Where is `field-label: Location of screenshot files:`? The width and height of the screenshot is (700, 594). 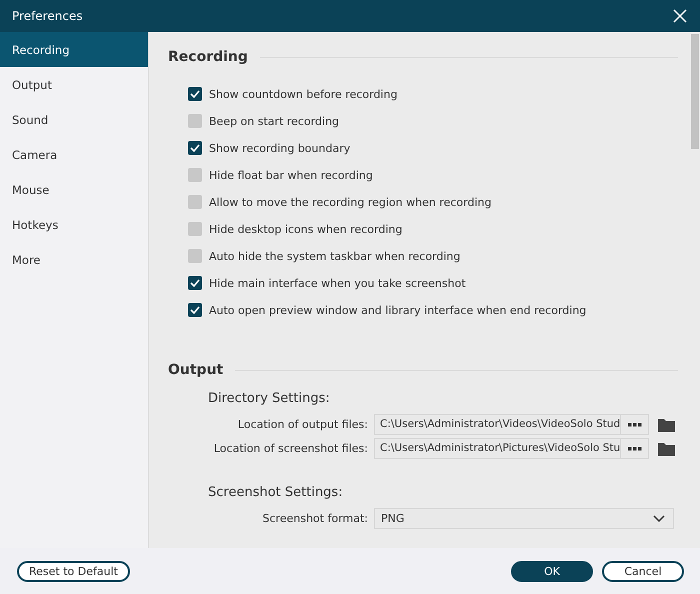 field-label: Location of screenshot files: is located at coordinates (290, 448).